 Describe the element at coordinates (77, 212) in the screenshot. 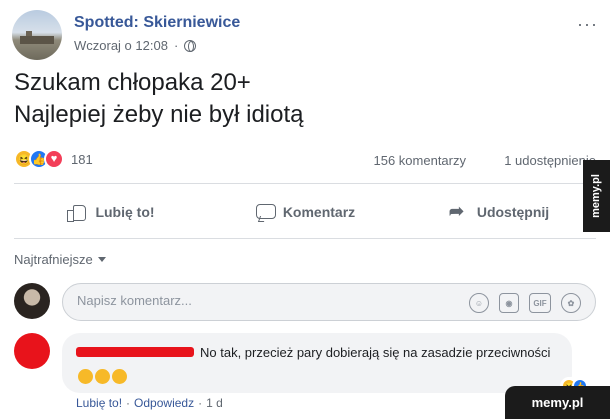

I see `thumbs-up-icon` at that location.